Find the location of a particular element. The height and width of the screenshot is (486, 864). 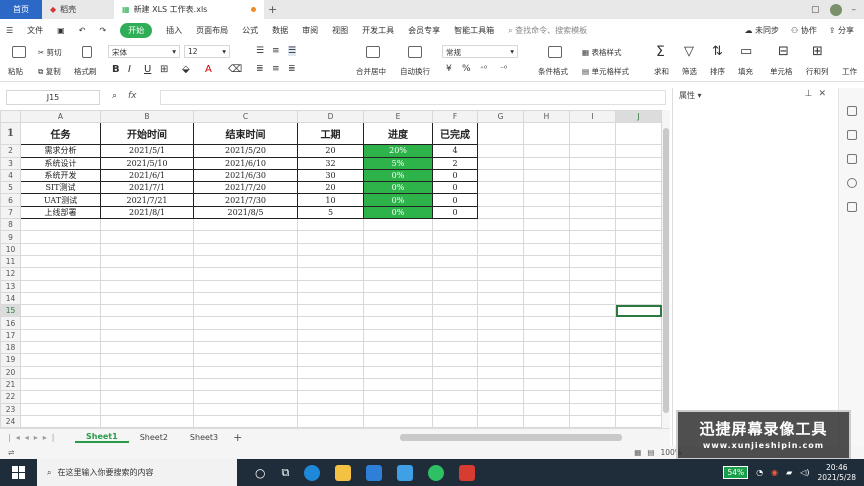

data-cell: 需求分析 is located at coordinates (60, 151).